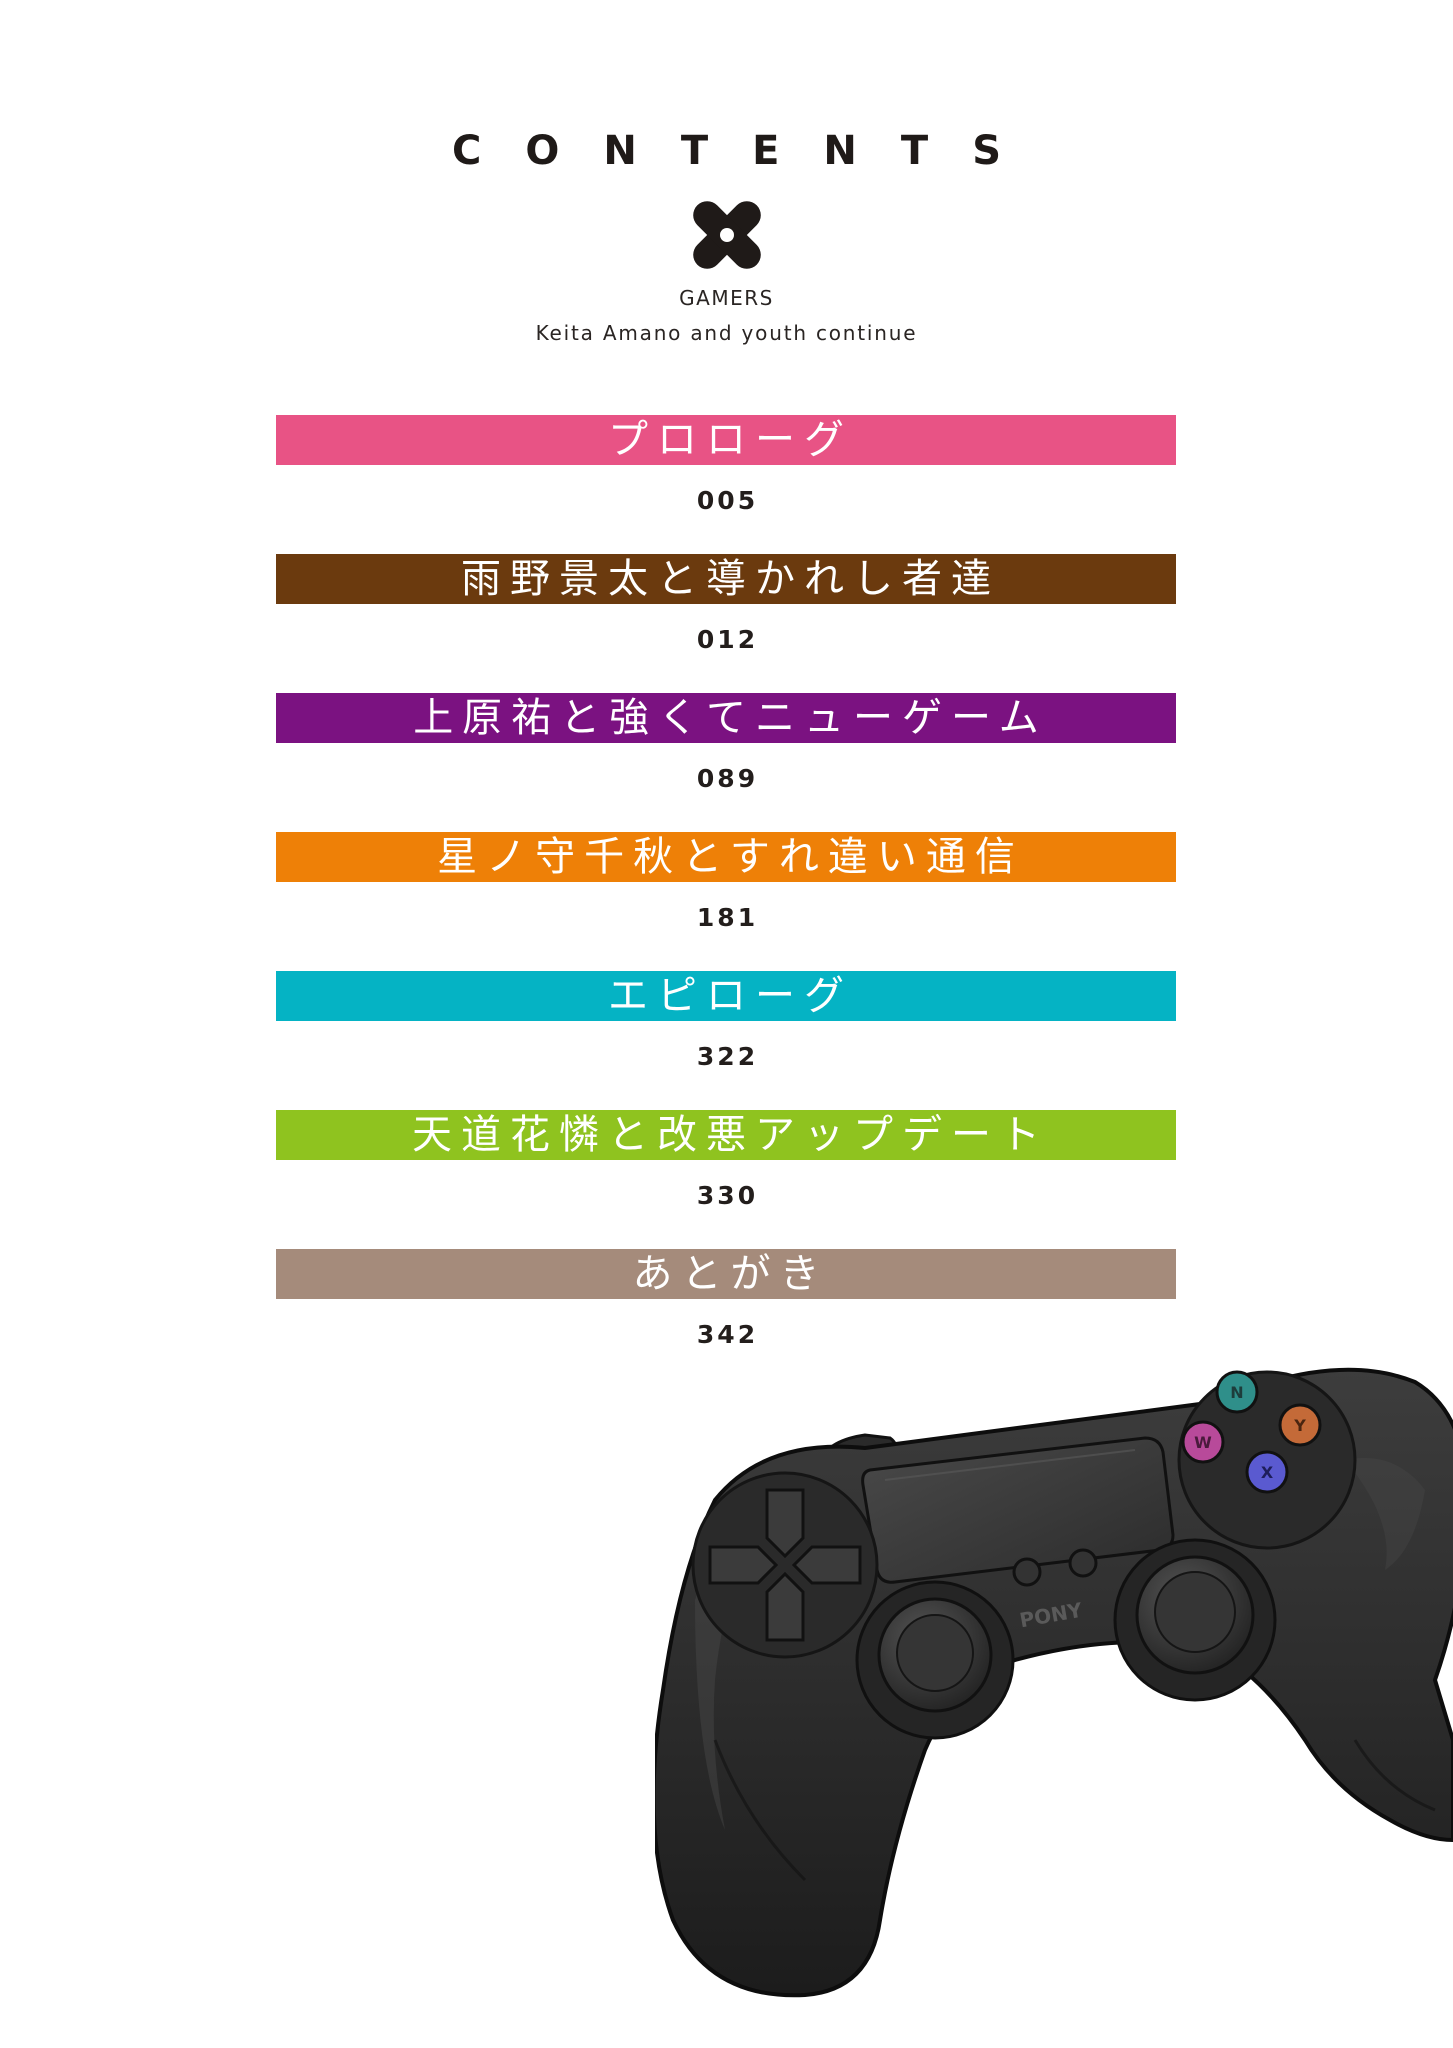 The width and height of the screenshot is (1453, 2048). I want to click on button-n-icon: N, so click(1237, 1392).